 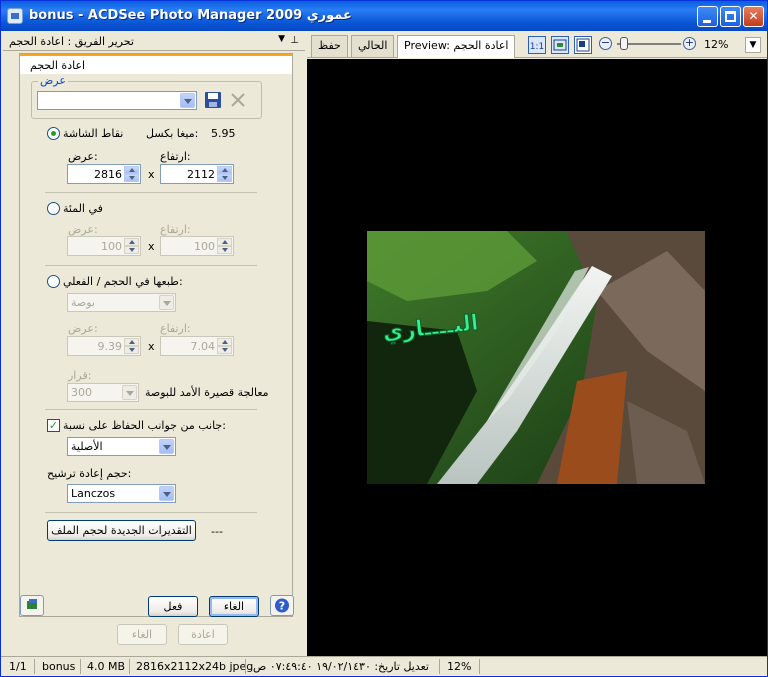 I want to click on tab-current: الحالي, so click(x=373, y=46).